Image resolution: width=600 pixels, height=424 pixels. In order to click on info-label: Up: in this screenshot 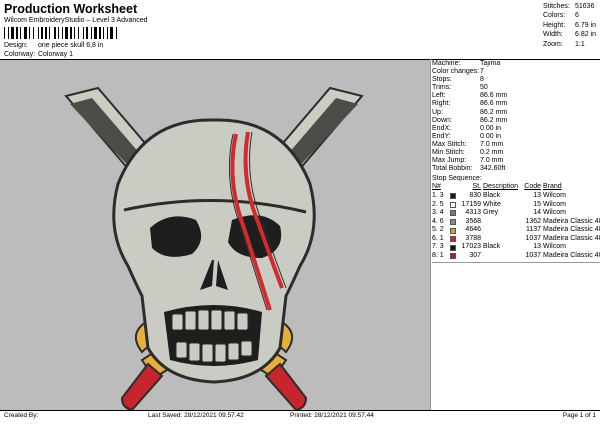, I will do `click(437, 112)`.